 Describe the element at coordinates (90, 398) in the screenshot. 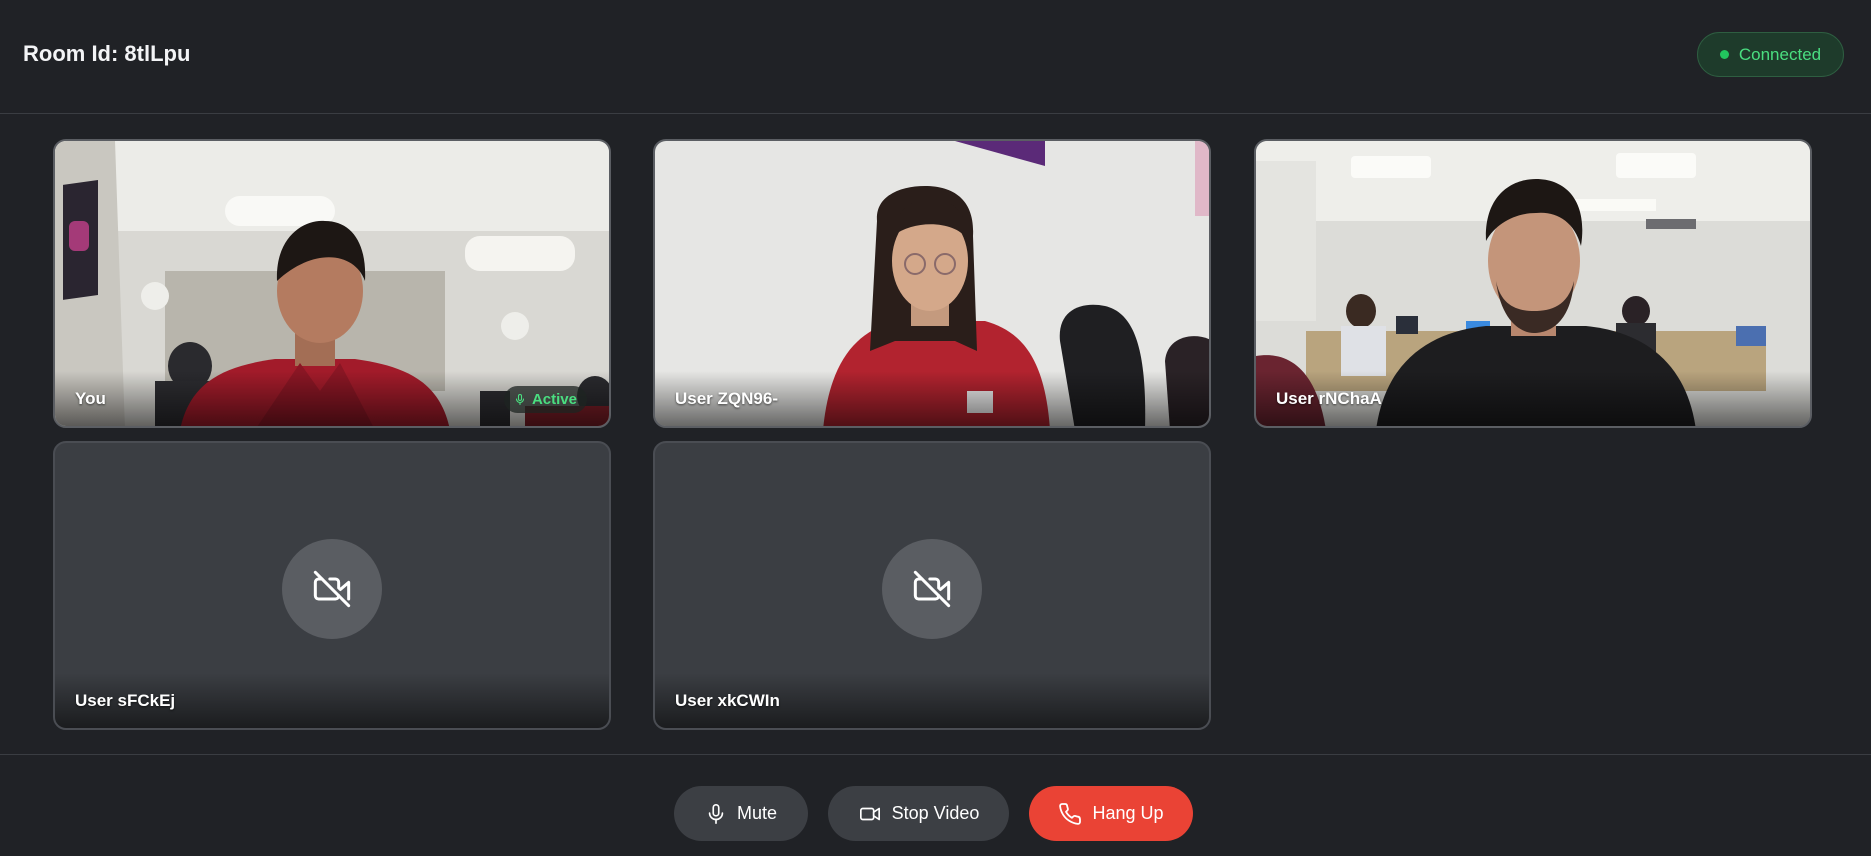

I see `participant-name: You` at that location.